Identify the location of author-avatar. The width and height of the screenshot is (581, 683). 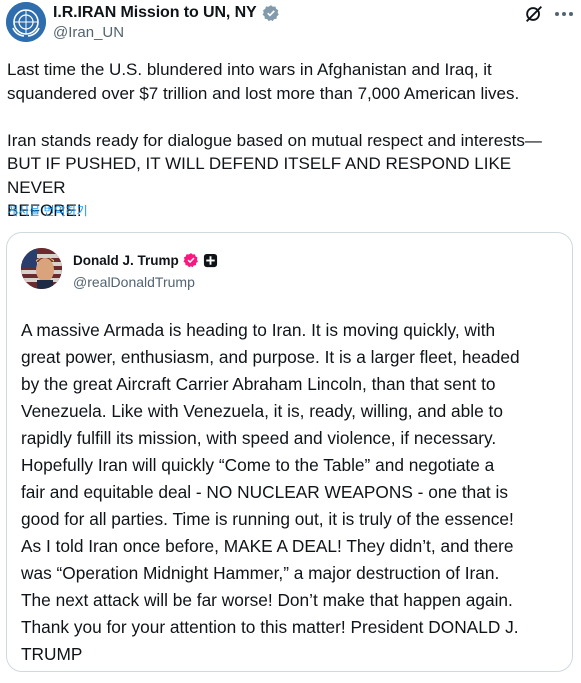
(26, 22).